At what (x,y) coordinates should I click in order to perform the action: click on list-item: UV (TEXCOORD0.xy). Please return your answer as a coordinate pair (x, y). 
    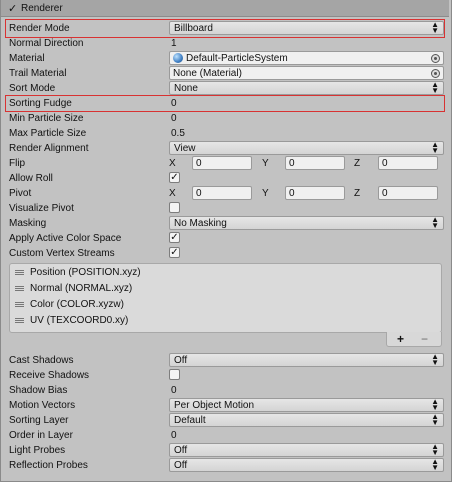
    Looking at the image, I should click on (226, 320).